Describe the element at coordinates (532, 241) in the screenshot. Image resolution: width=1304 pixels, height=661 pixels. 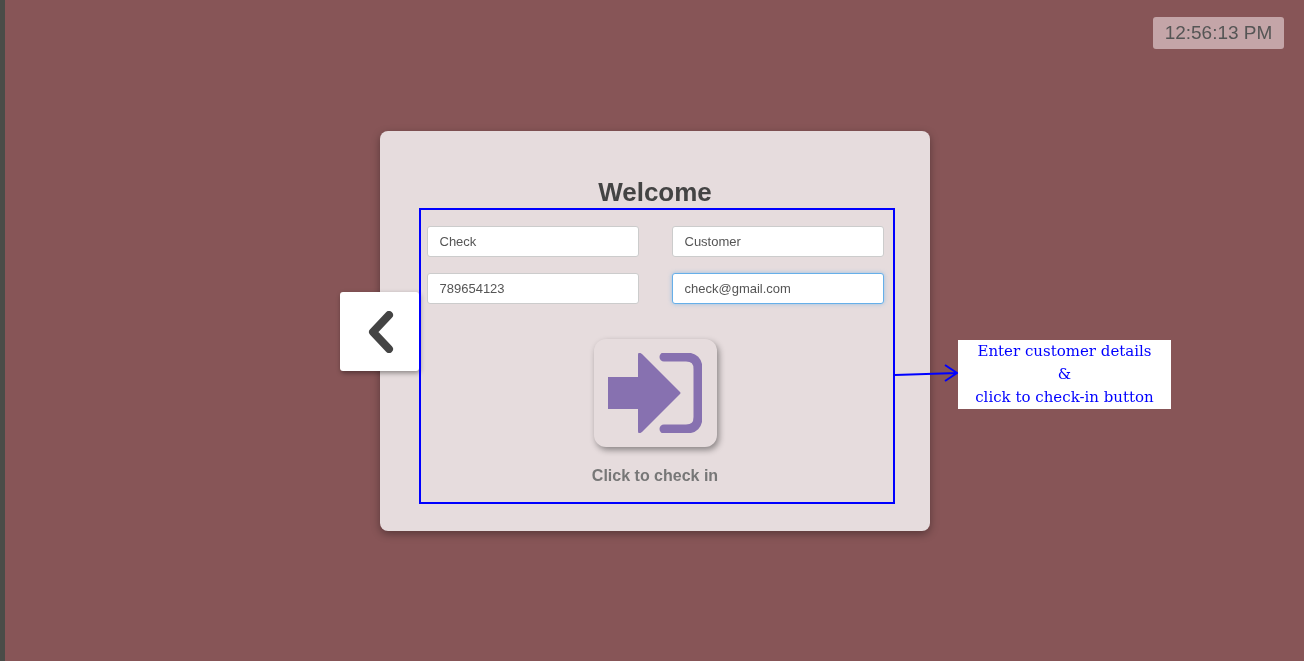
I see `input-field: Check` at that location.